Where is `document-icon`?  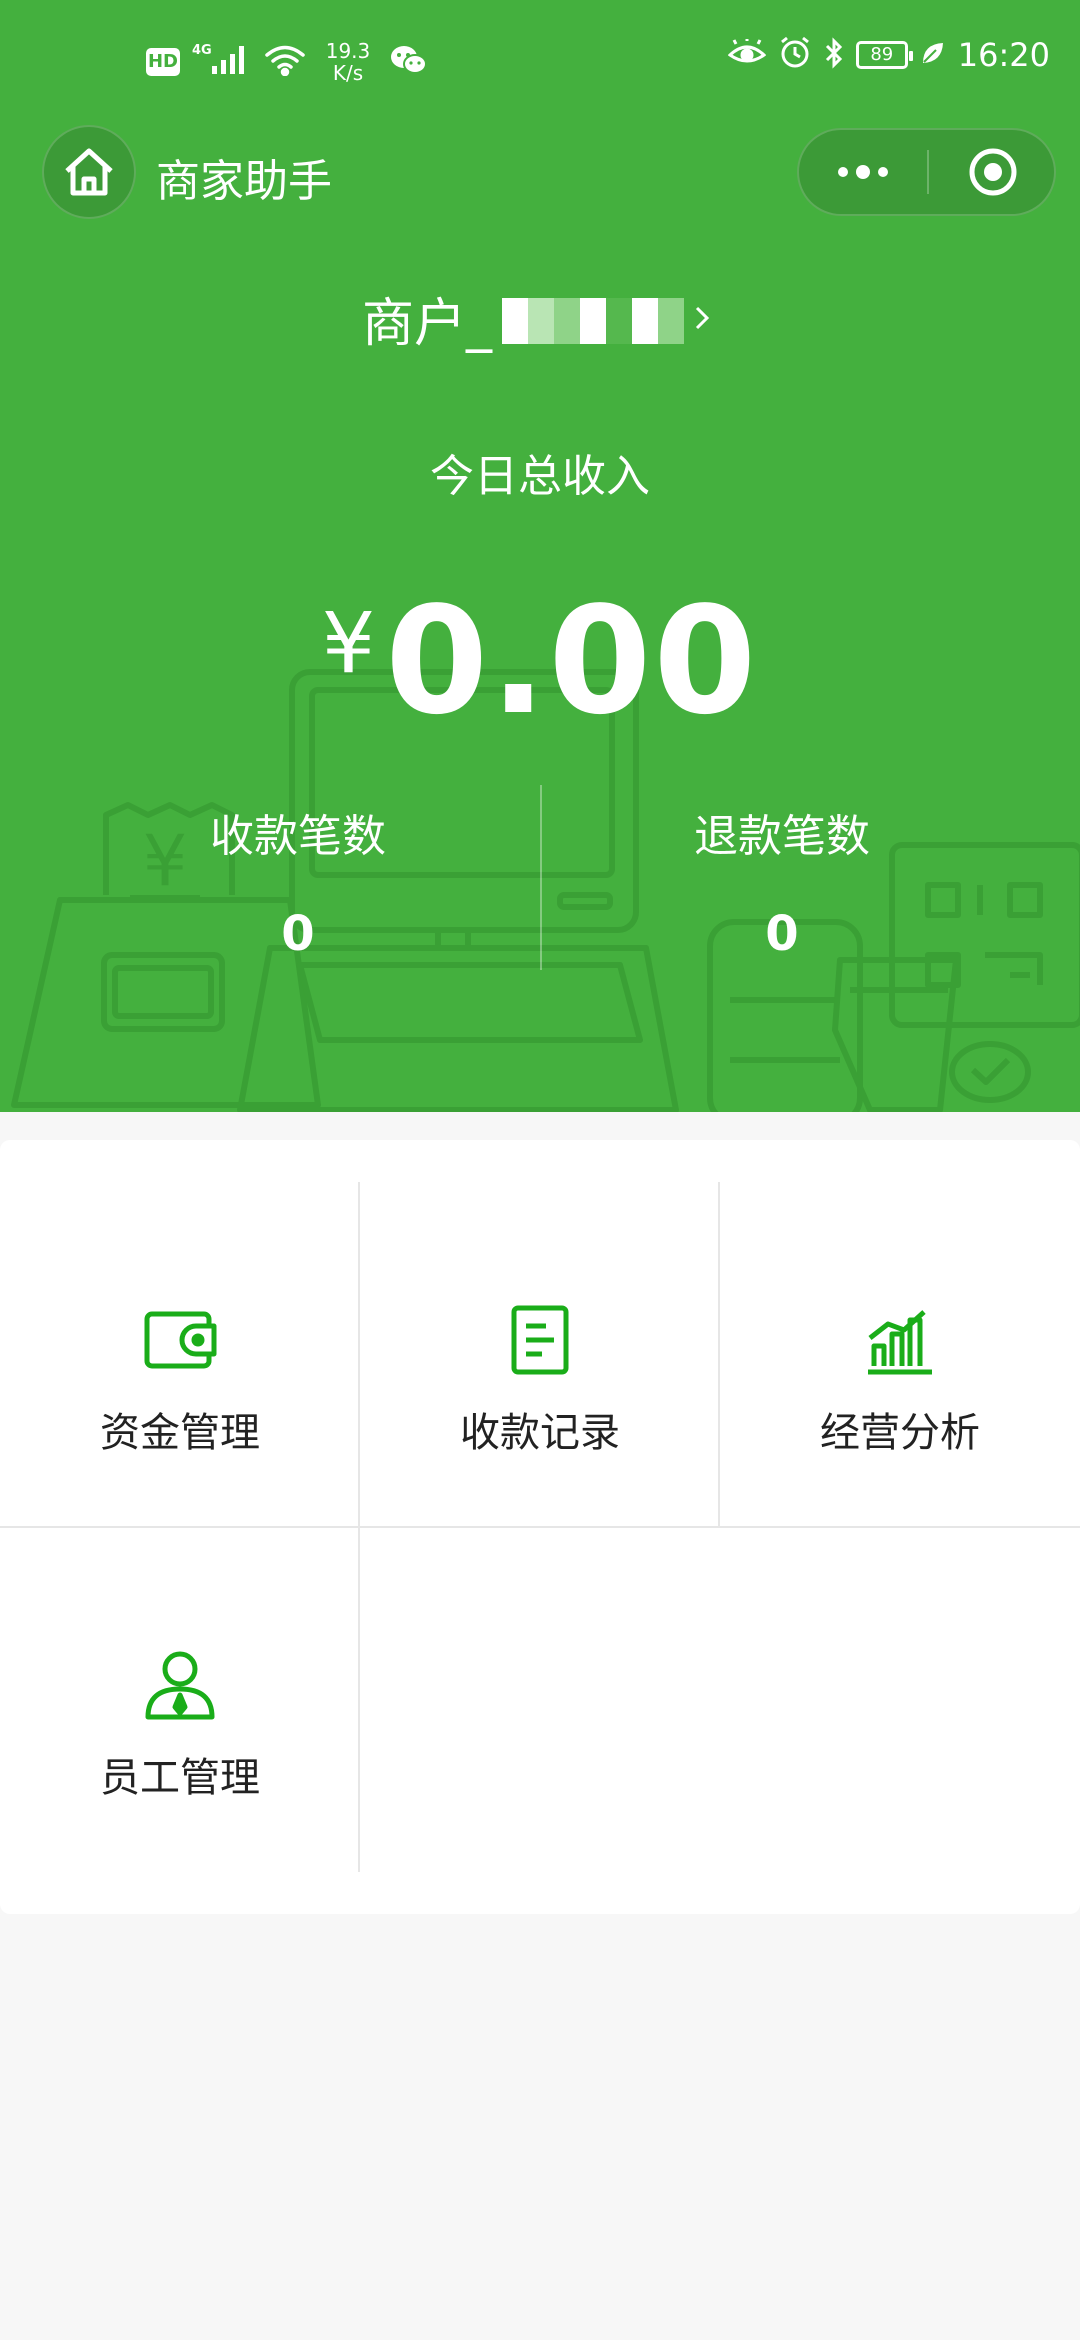
document-icon is located at coordinates (540, 1340).